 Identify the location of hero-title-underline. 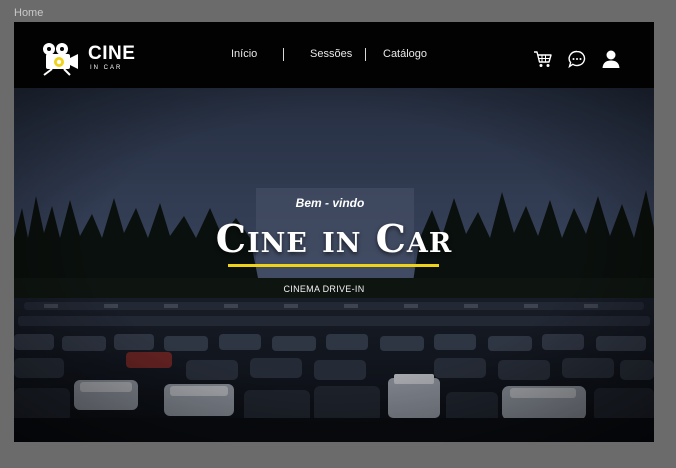
(333, 265).